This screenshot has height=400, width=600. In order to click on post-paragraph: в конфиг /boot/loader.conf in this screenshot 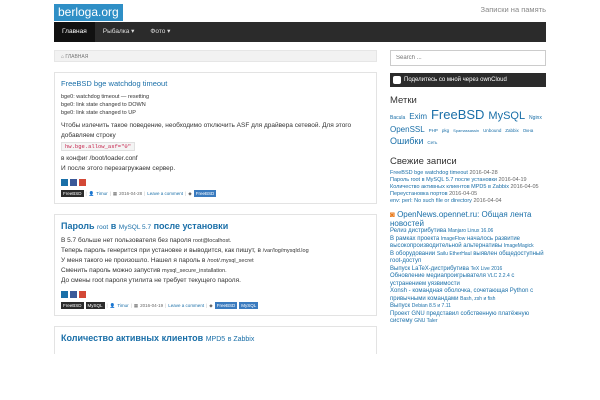, I will do `click(99, 158)`.